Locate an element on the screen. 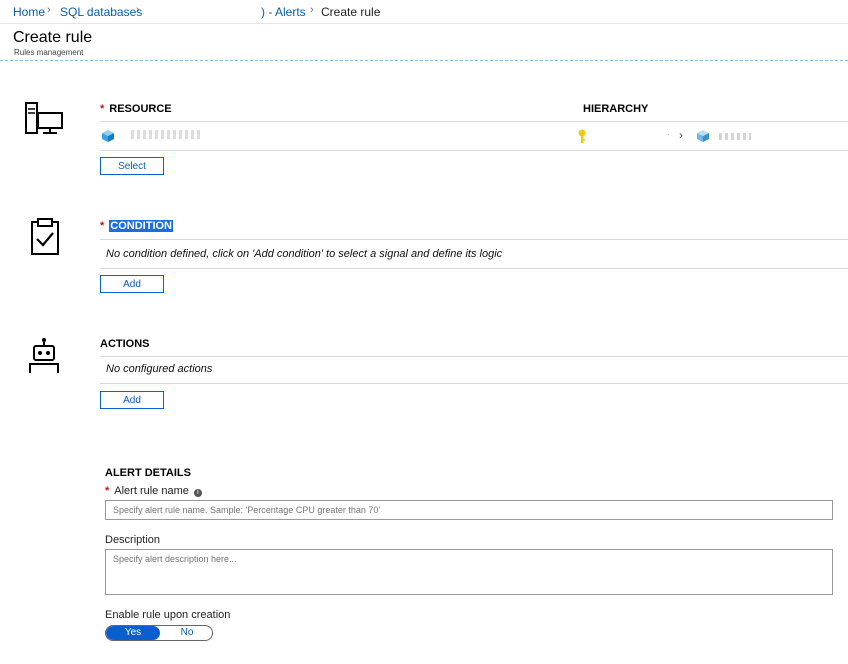 This screenshot has width=848, height=664. robot-icon is located at coordinates (44, 355).